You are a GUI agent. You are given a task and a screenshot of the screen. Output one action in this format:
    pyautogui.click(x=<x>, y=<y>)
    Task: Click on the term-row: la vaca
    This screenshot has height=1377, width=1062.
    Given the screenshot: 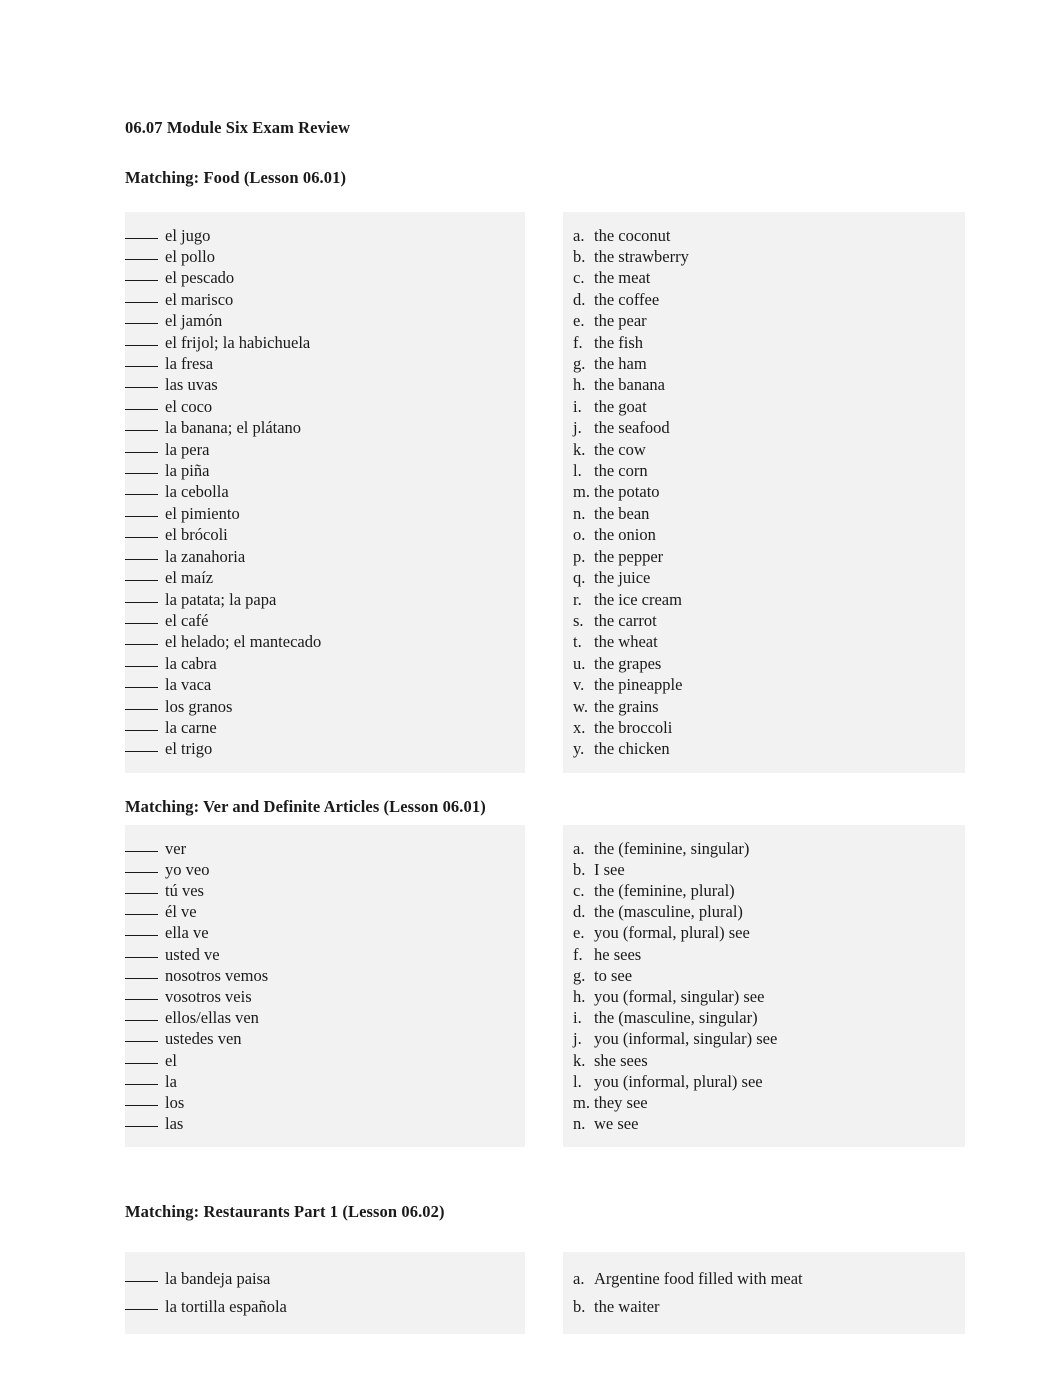 What is the action you would take?
    pyautogui.click(x=321, y=684)
    